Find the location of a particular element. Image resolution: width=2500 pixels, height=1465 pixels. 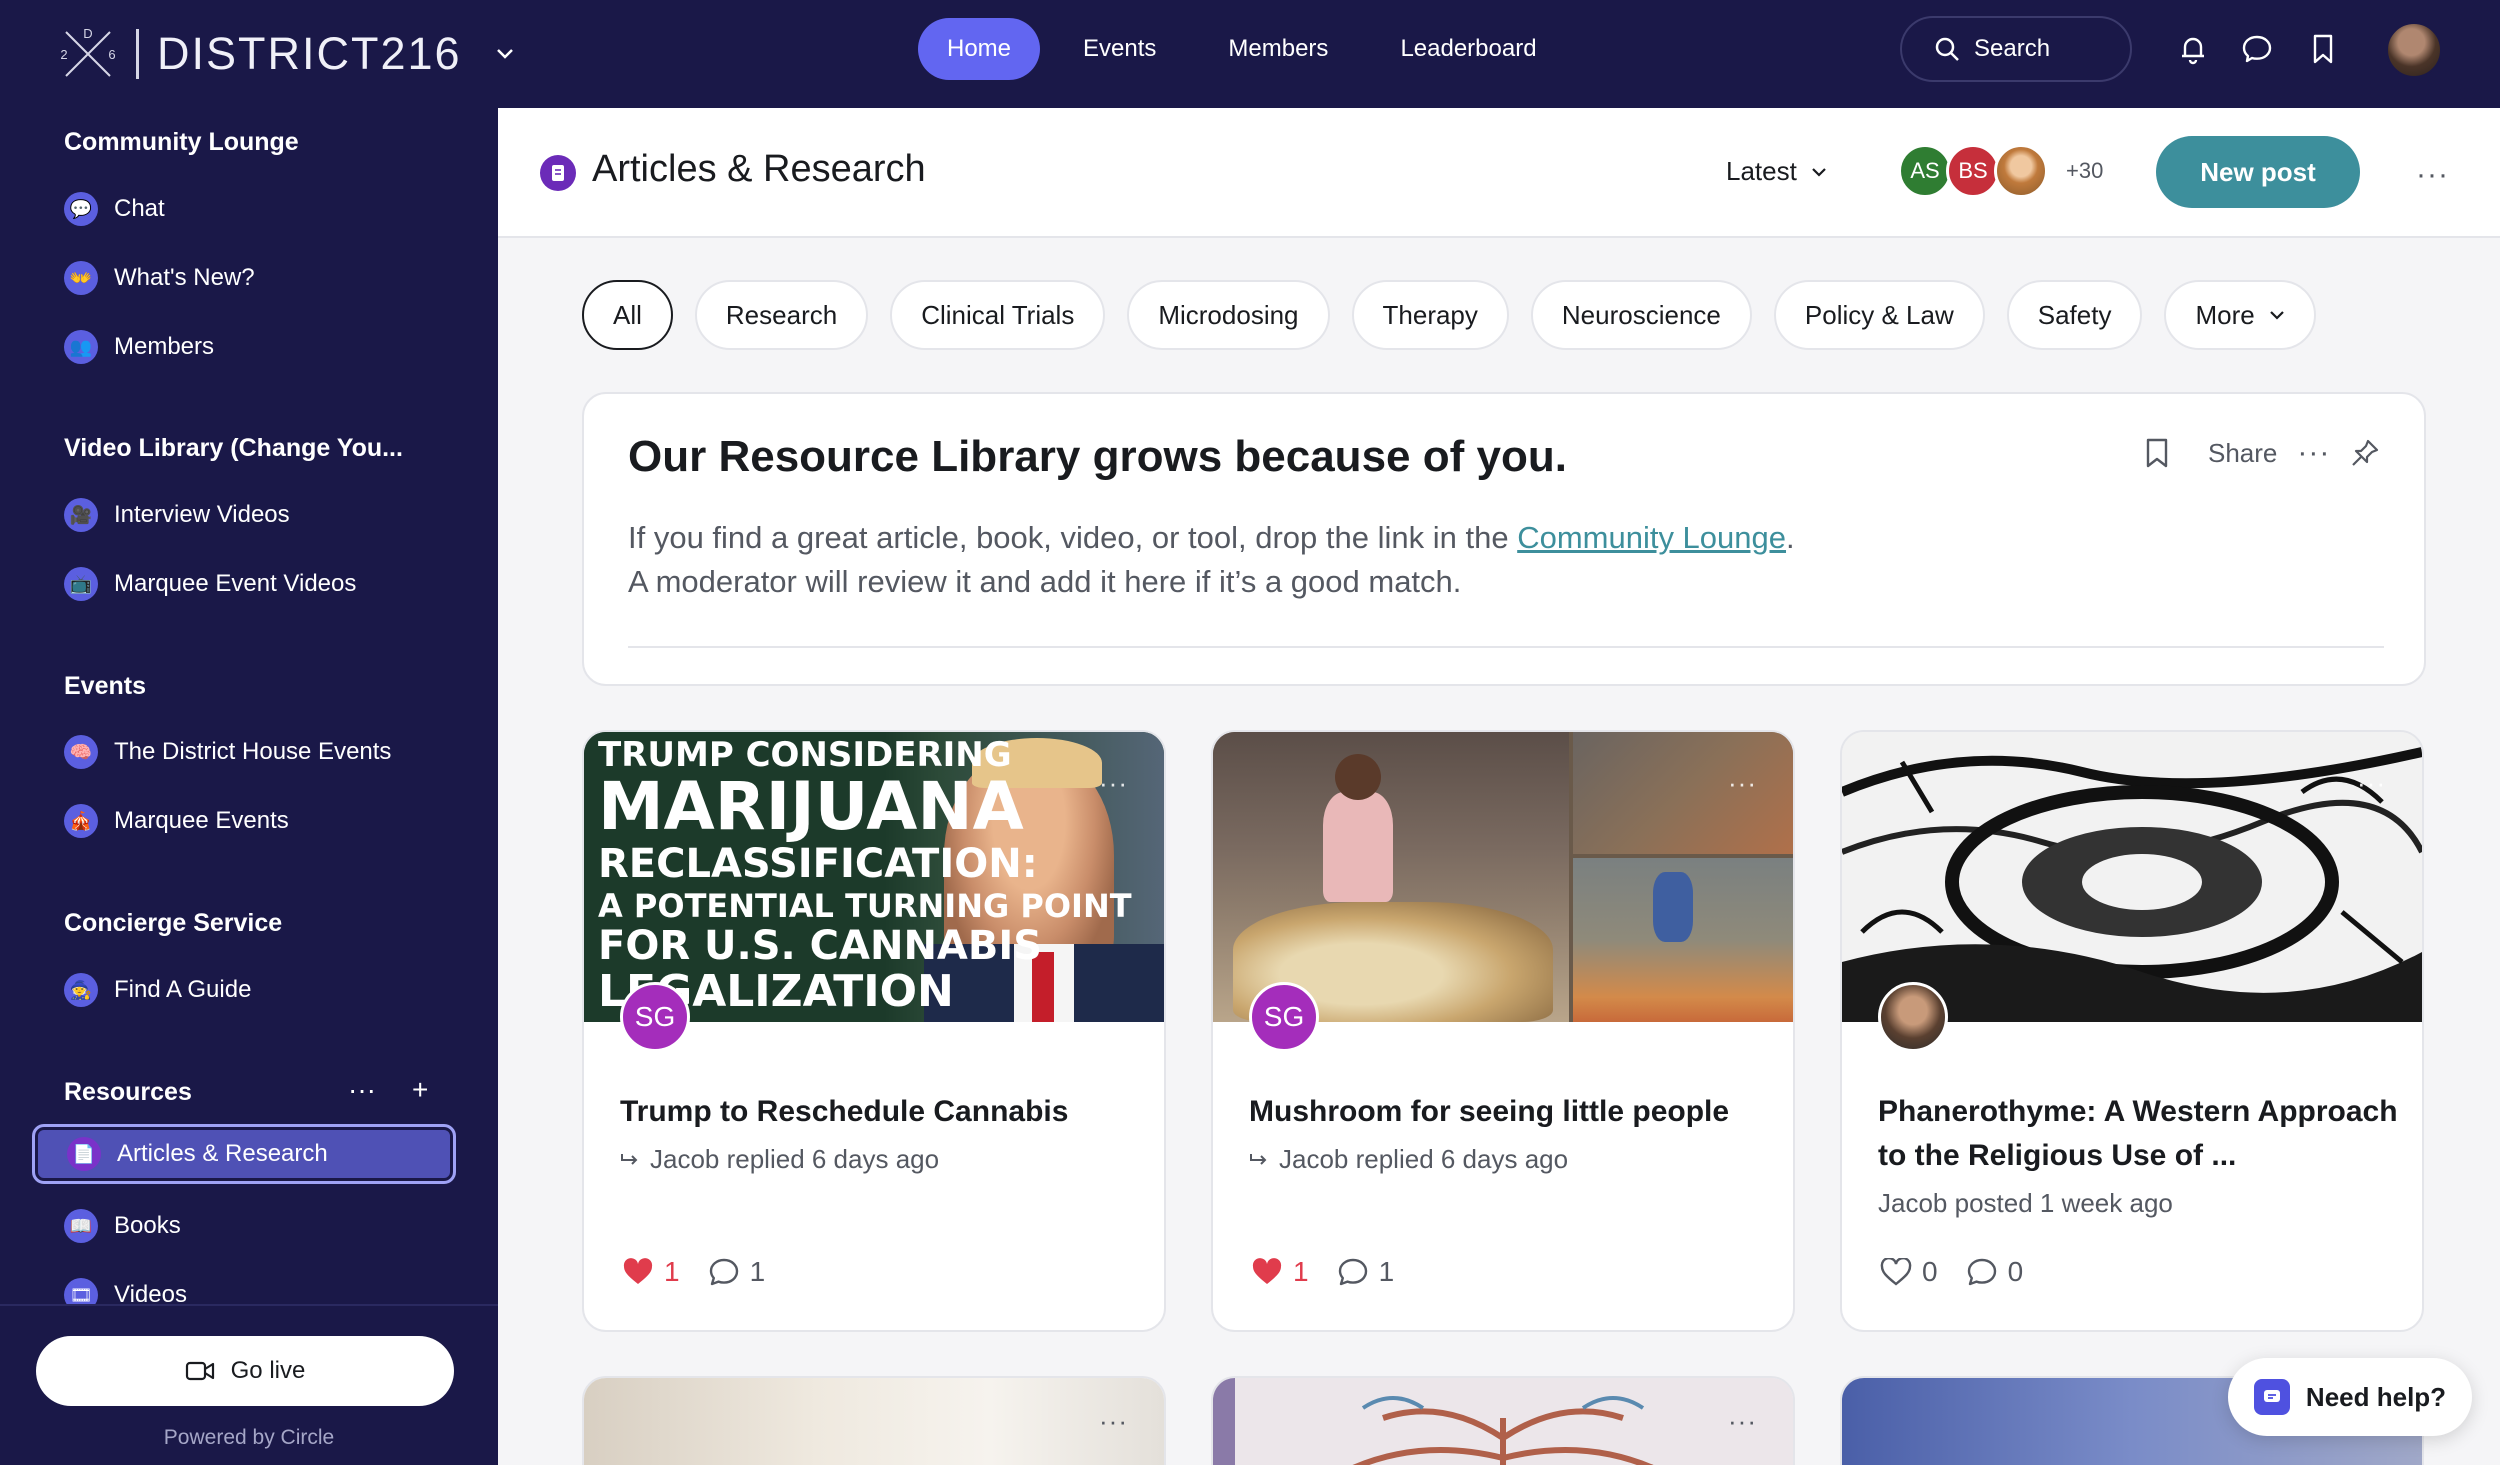

post-stats: 0 0 is located at coordinates (1951, 1272).